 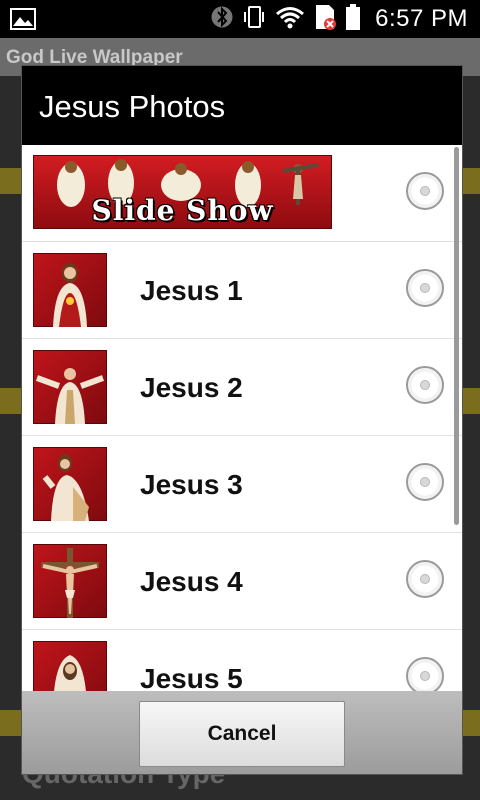 I want to click on item-label: Jesus 2, so click(x=191, y=387).